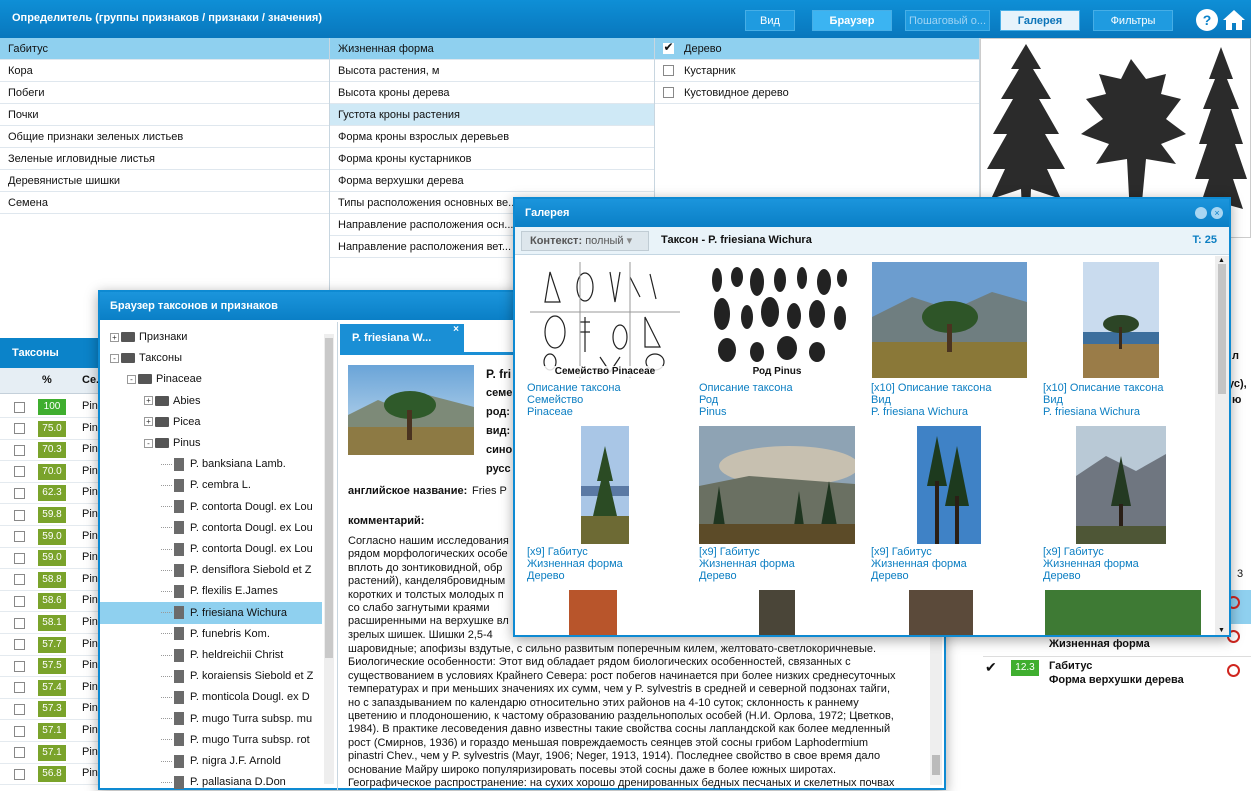 The height and width of the screenshot is (791, 1251). What do you see at coordinates (492, 71) in the screenshot?
I see `feature-item: Высота растения, м` at bounding box center [492, 71].